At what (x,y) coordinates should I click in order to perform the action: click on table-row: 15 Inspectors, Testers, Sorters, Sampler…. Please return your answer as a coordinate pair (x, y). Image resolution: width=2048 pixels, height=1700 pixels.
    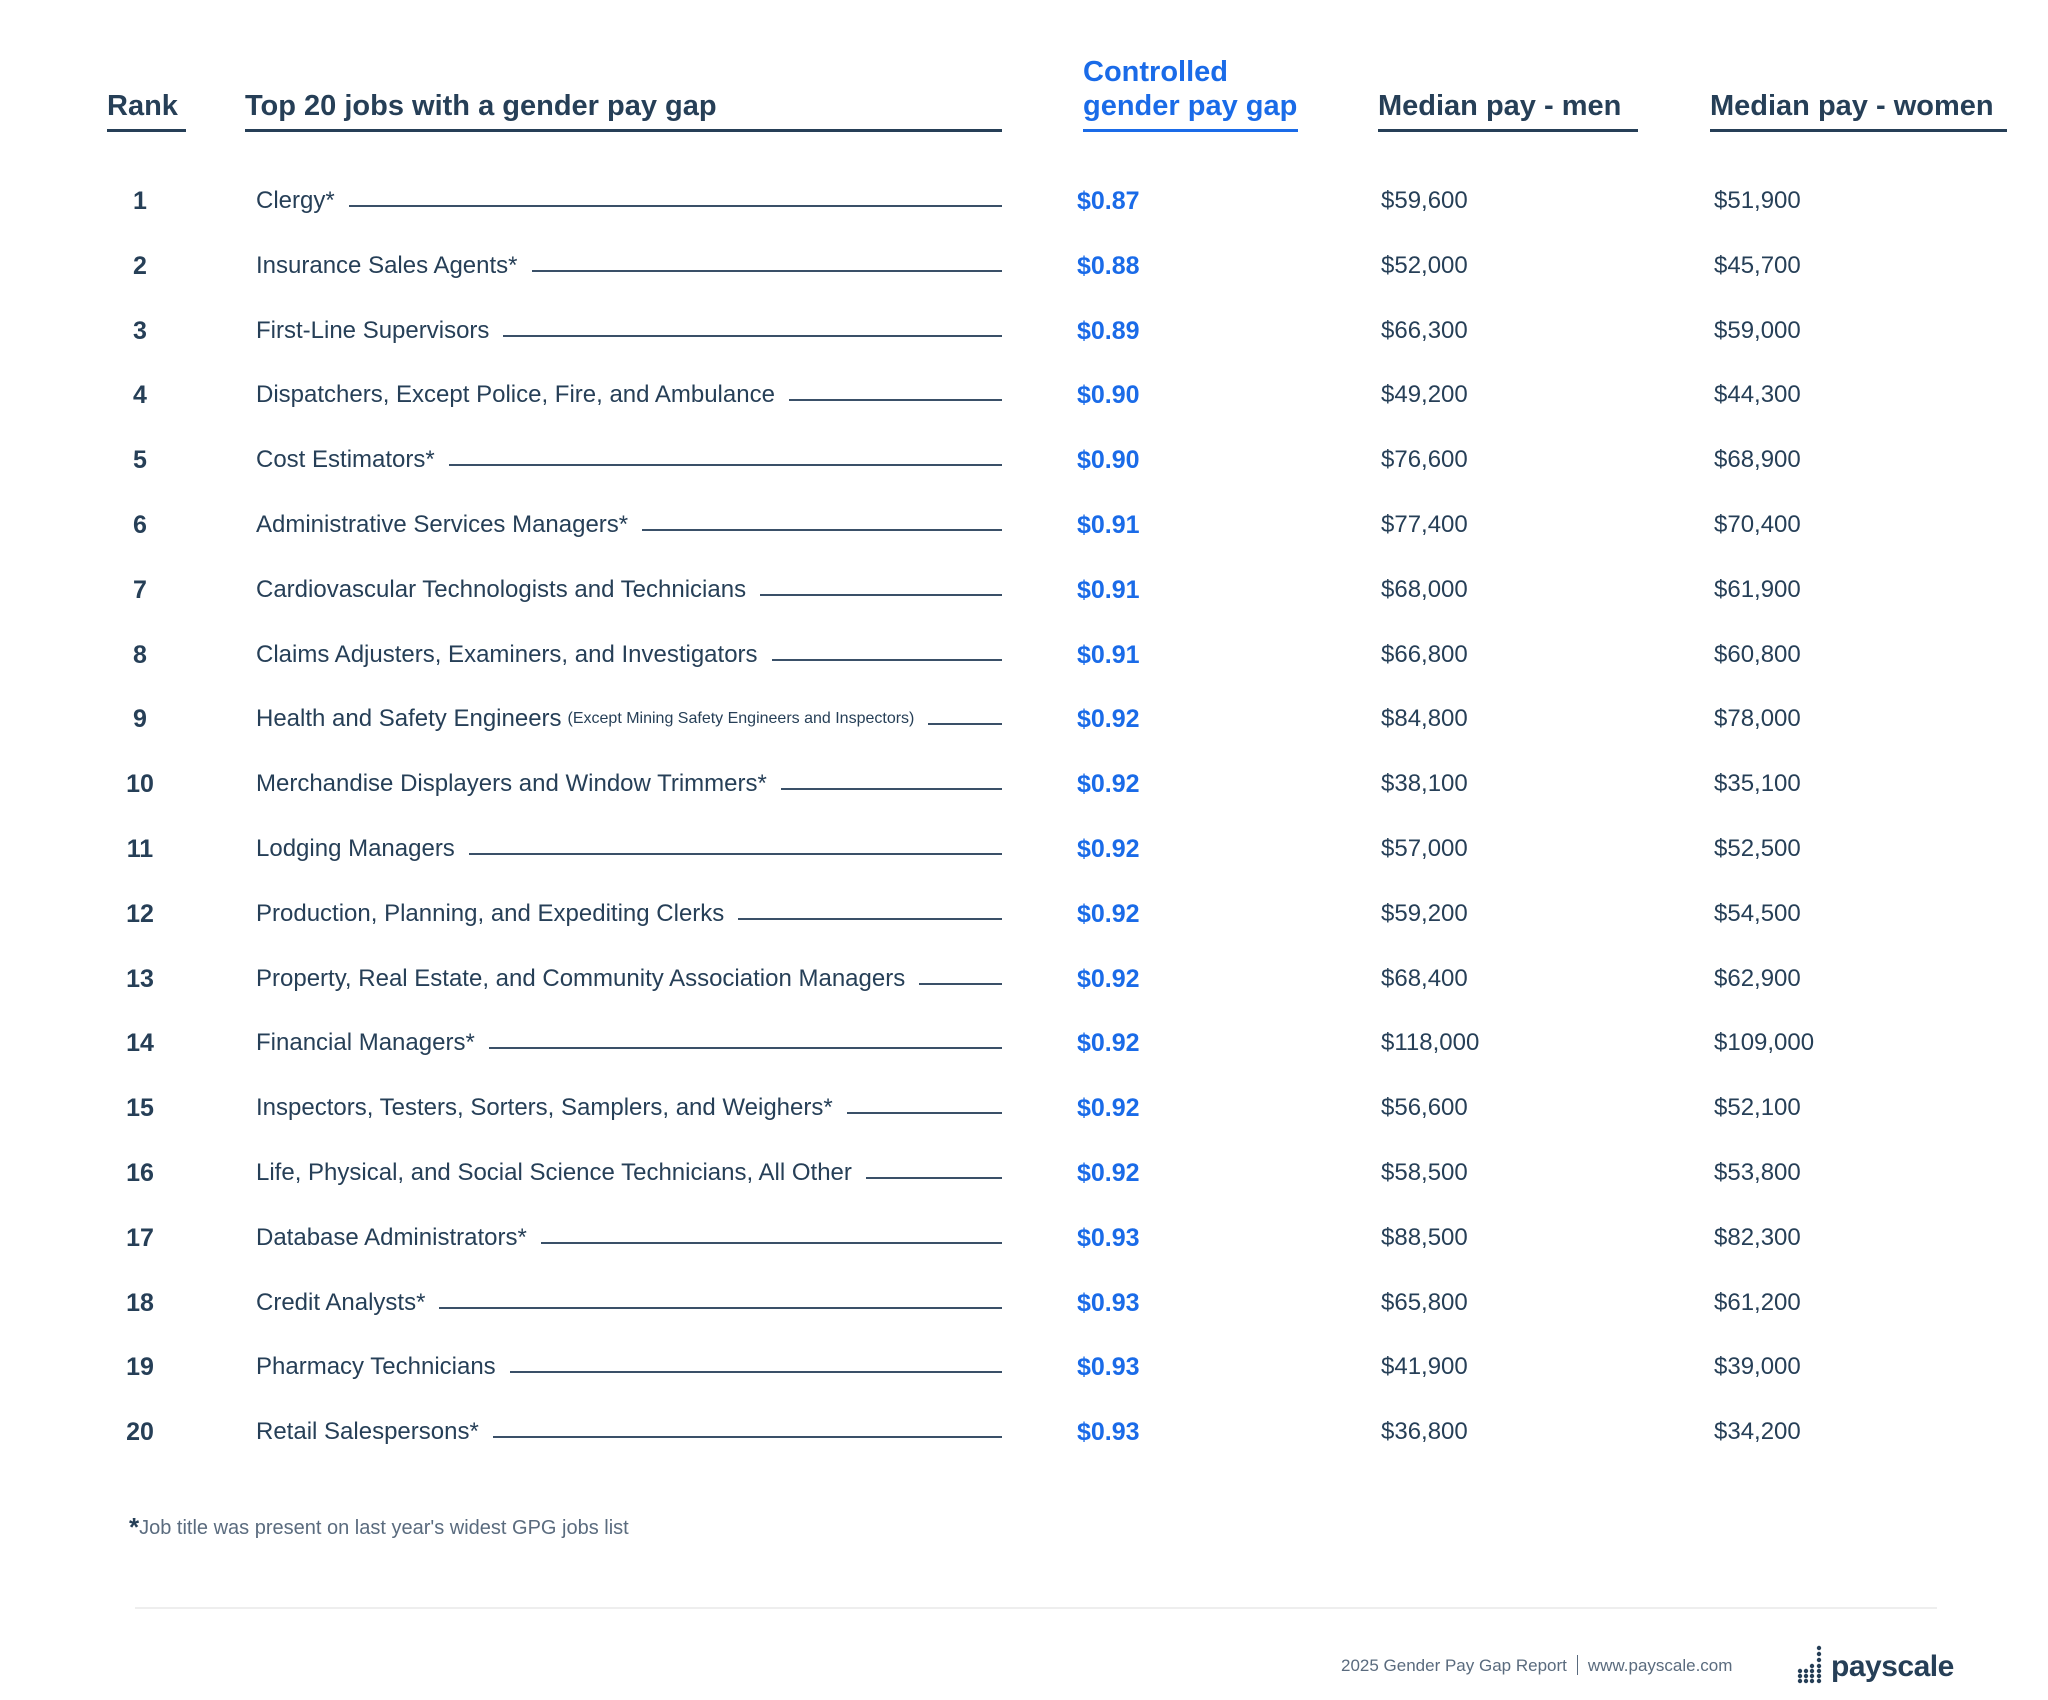
    Looking at the image, I should click on (1024, 1108).